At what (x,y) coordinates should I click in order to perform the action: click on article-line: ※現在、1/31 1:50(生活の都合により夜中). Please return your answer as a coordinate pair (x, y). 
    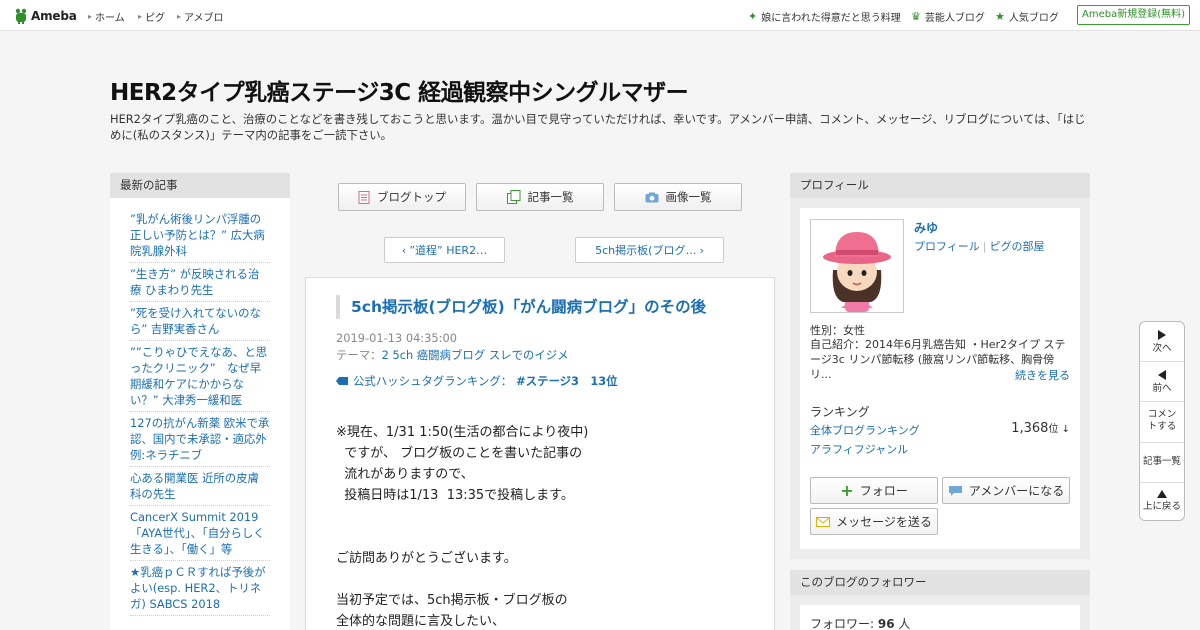
    Looking at the image, I should click on (462, 432).